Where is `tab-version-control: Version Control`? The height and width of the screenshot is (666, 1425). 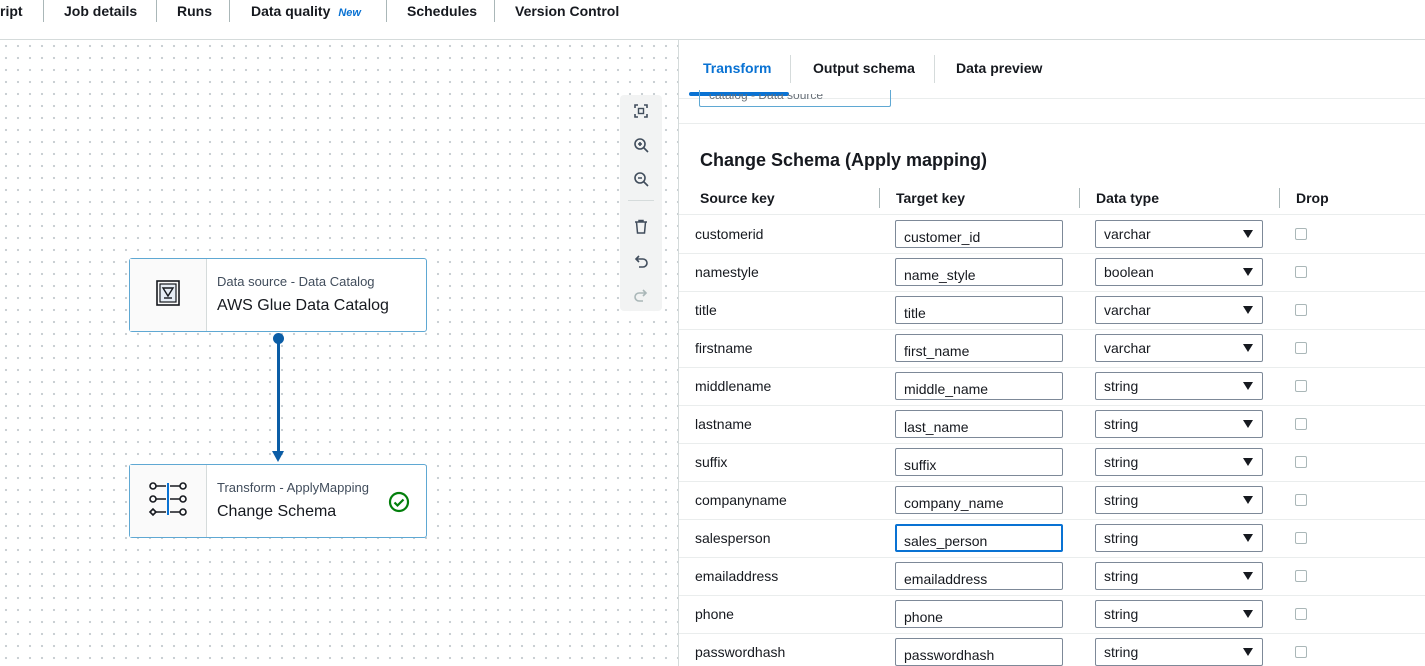 tab-version-control: Version Control is located at coordinates (567, 12).